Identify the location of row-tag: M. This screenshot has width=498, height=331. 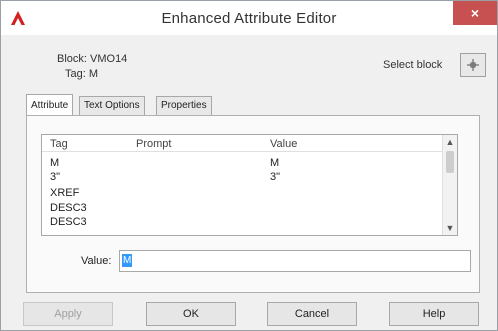
(55, 163).